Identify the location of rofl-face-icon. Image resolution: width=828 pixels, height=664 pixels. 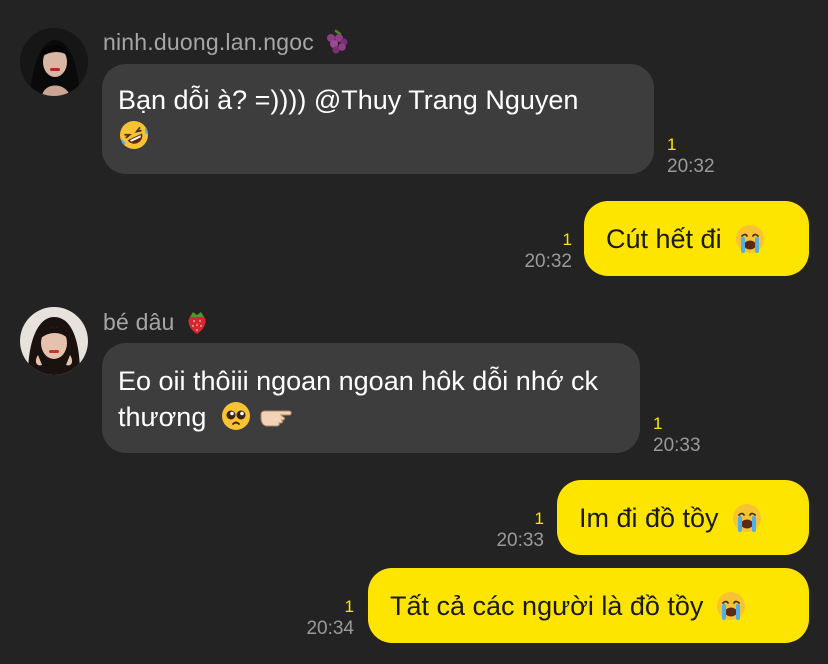
(134, 135).